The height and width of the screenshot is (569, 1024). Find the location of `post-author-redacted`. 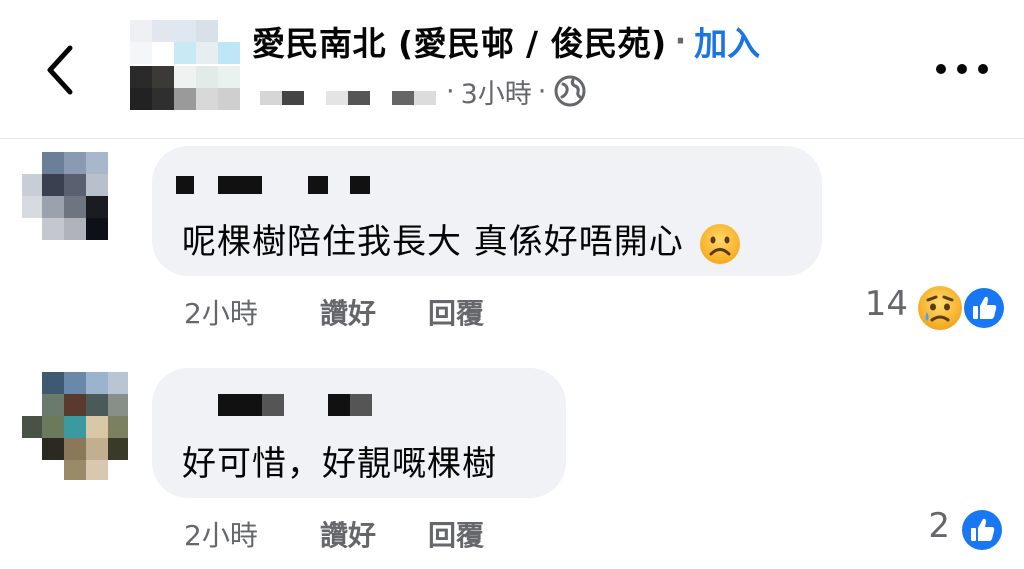

post-author-redacted is located at coordinates (350, 91).